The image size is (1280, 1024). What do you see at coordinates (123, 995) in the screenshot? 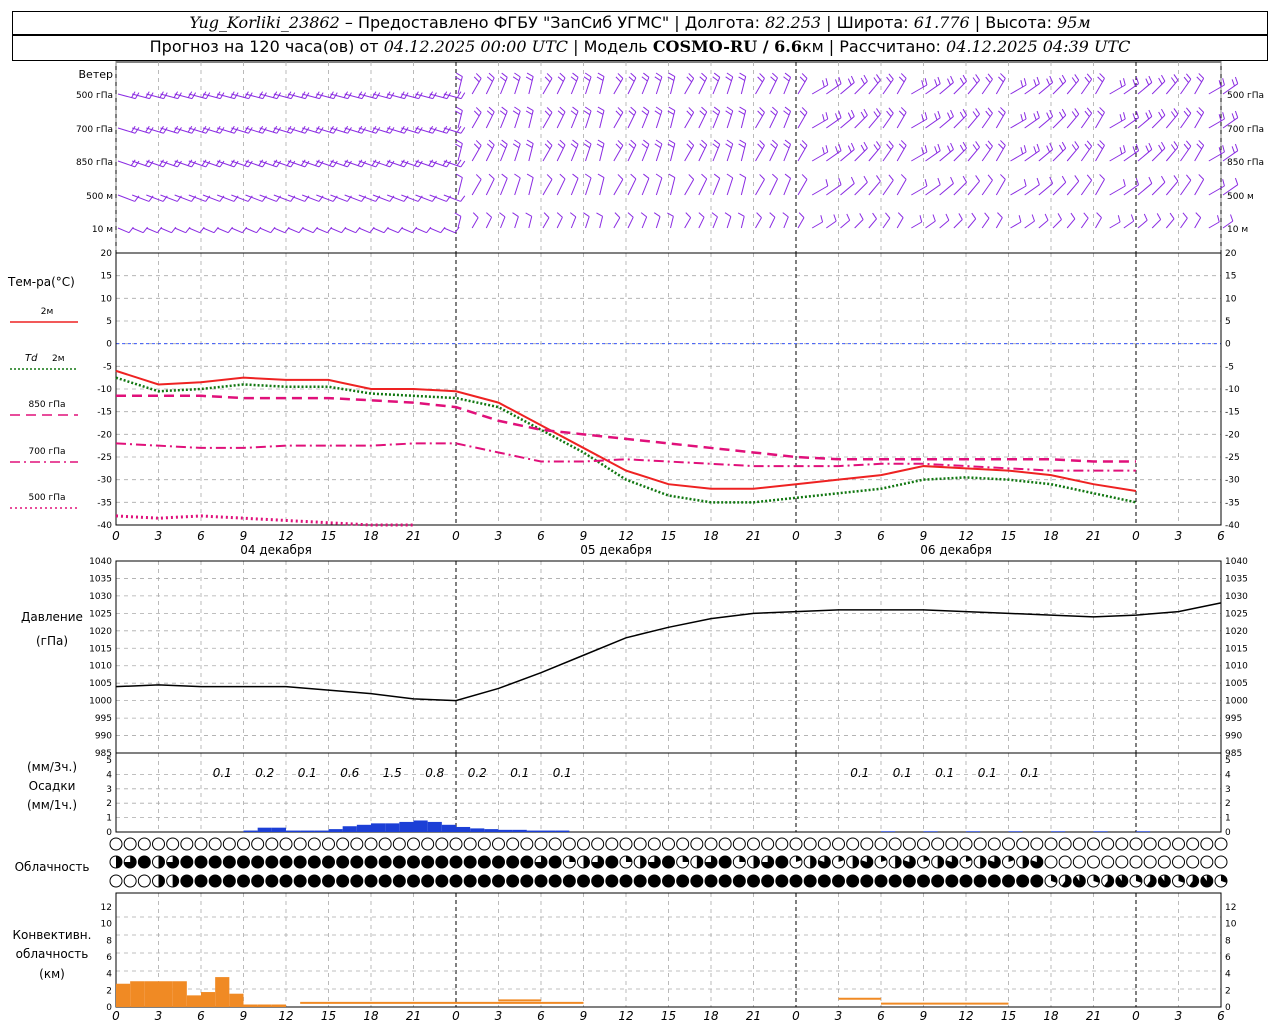
I see `convective-bar` at bounding box center [123, 995].